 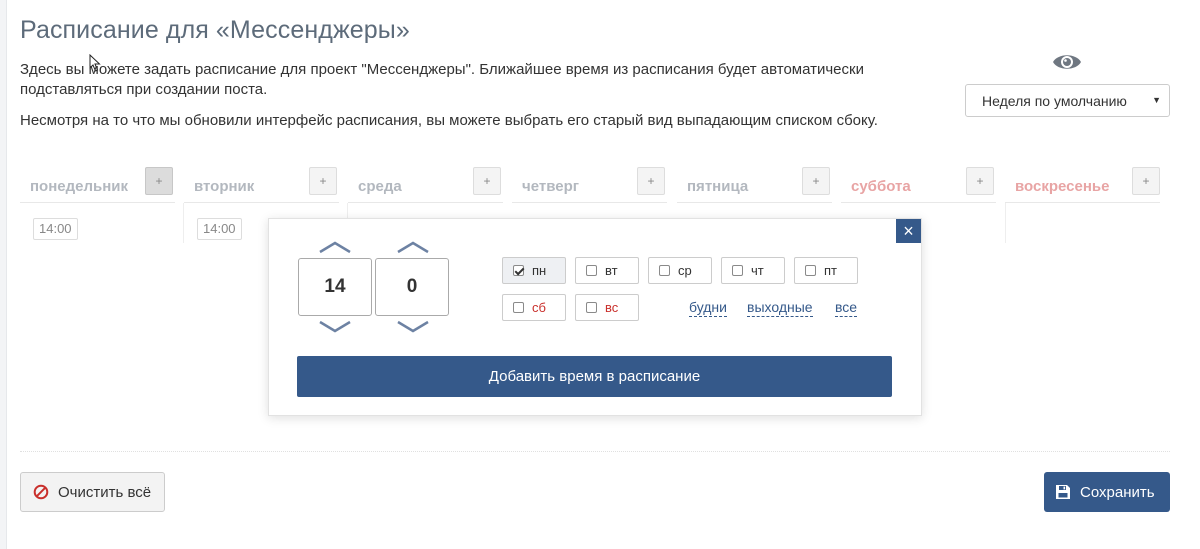 What do you see at coordinates (335, 287) in the screenshot?
I see `hour-input: 14` at bounding box center [335, 287].